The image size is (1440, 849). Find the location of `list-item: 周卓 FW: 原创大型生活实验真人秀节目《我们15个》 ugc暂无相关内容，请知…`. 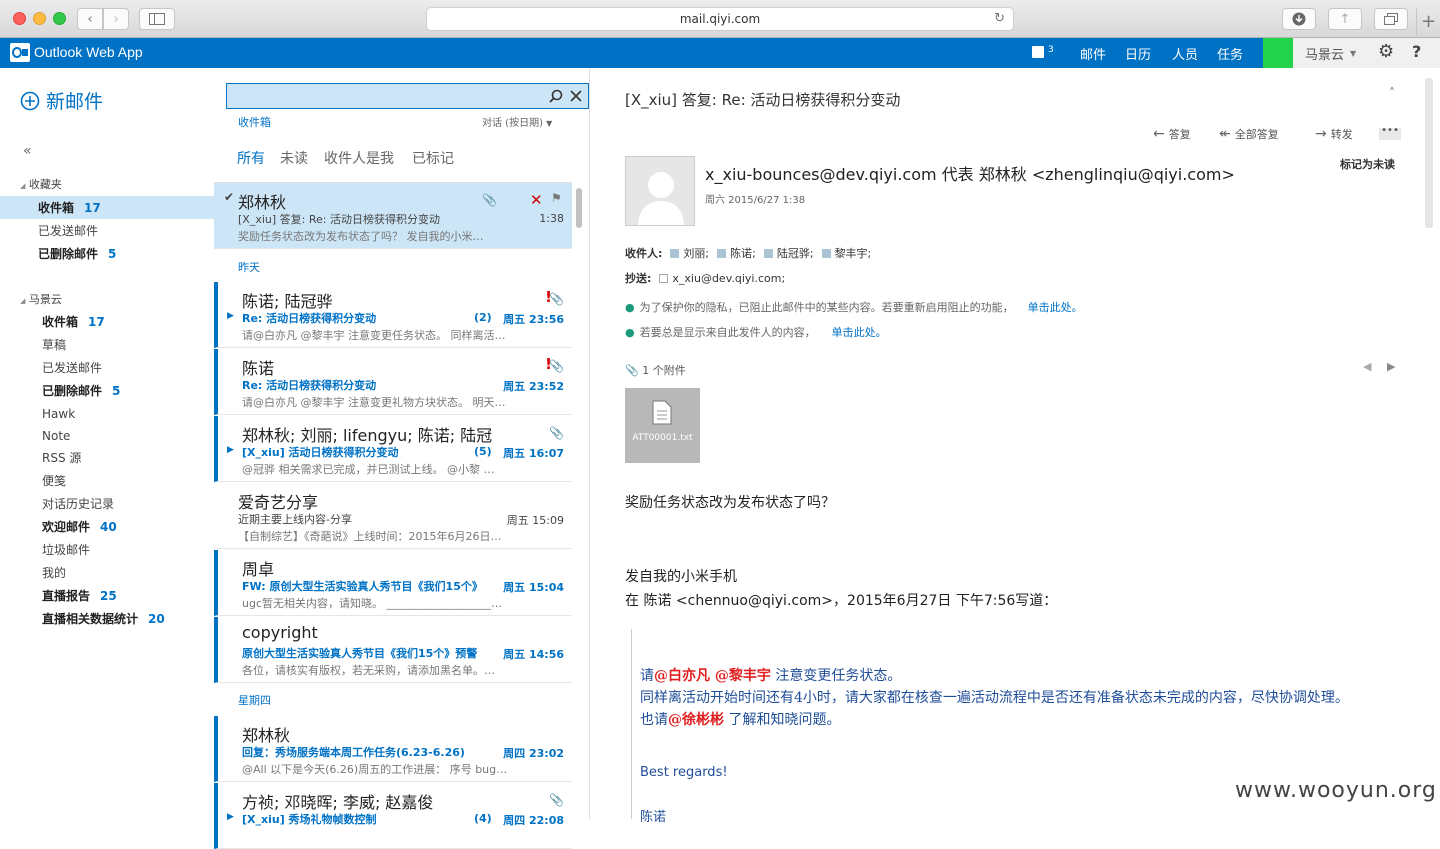

list-item: 周卓 FW: 原创大型生活实验真人秀节目《我们15个》 ugc暂无相关内容，请知… is located at coordinates (393, 583).